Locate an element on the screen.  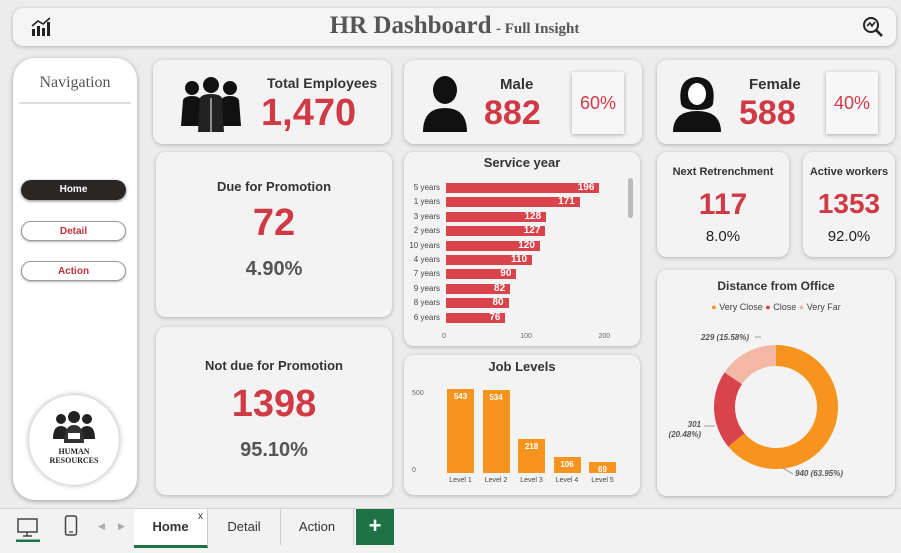
next-page-arrow-icon: ▶ is located at coordinates (121, 526).